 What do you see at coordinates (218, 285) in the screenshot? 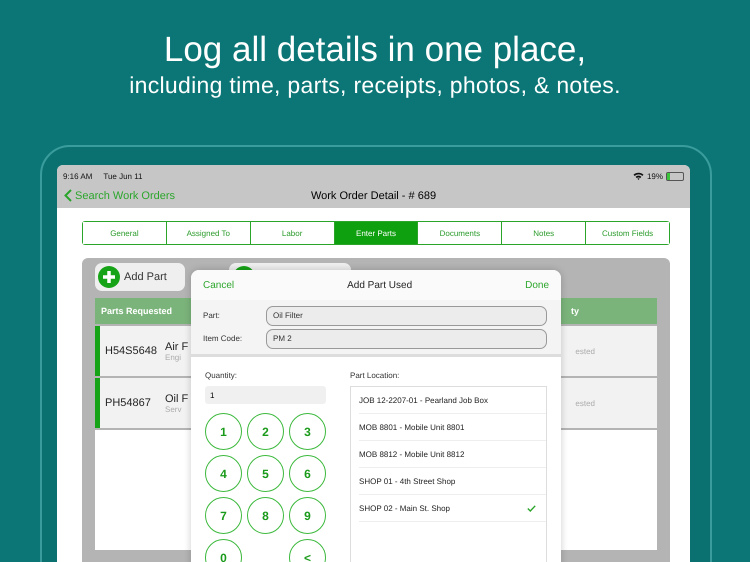
I see `cancel-button: Cancel` at bounding box center [218, 285].